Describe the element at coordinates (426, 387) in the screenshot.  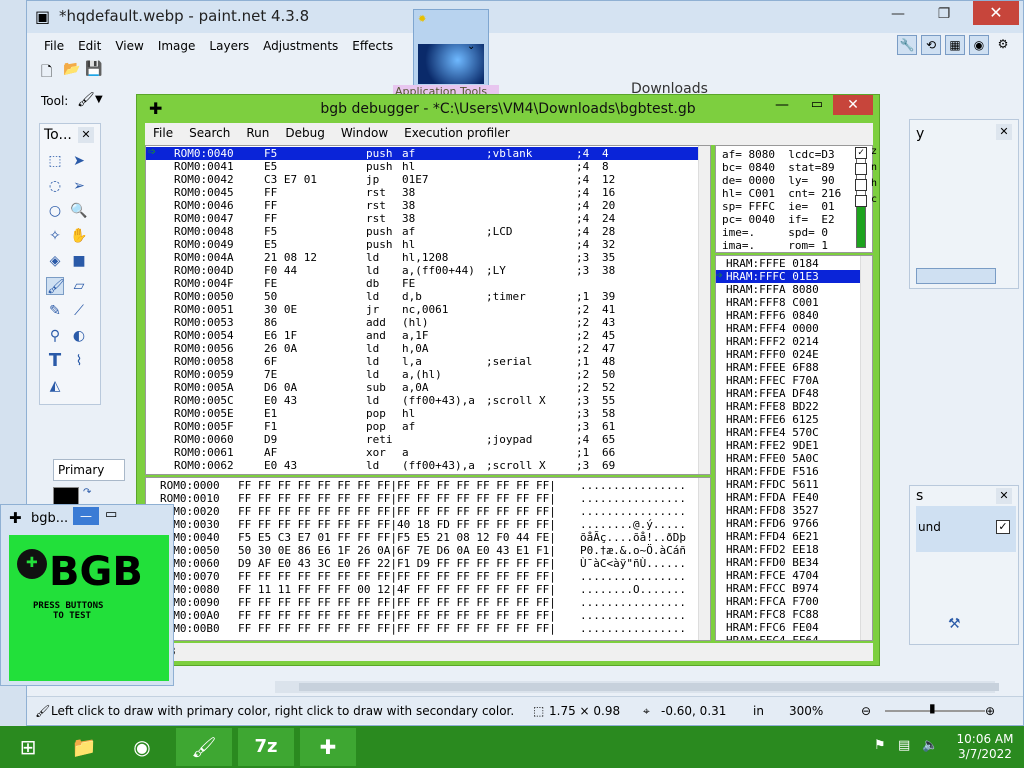
I see `disassembly-row: ROM0:005A D6 0A sub a,0A ;2 52` at that location.